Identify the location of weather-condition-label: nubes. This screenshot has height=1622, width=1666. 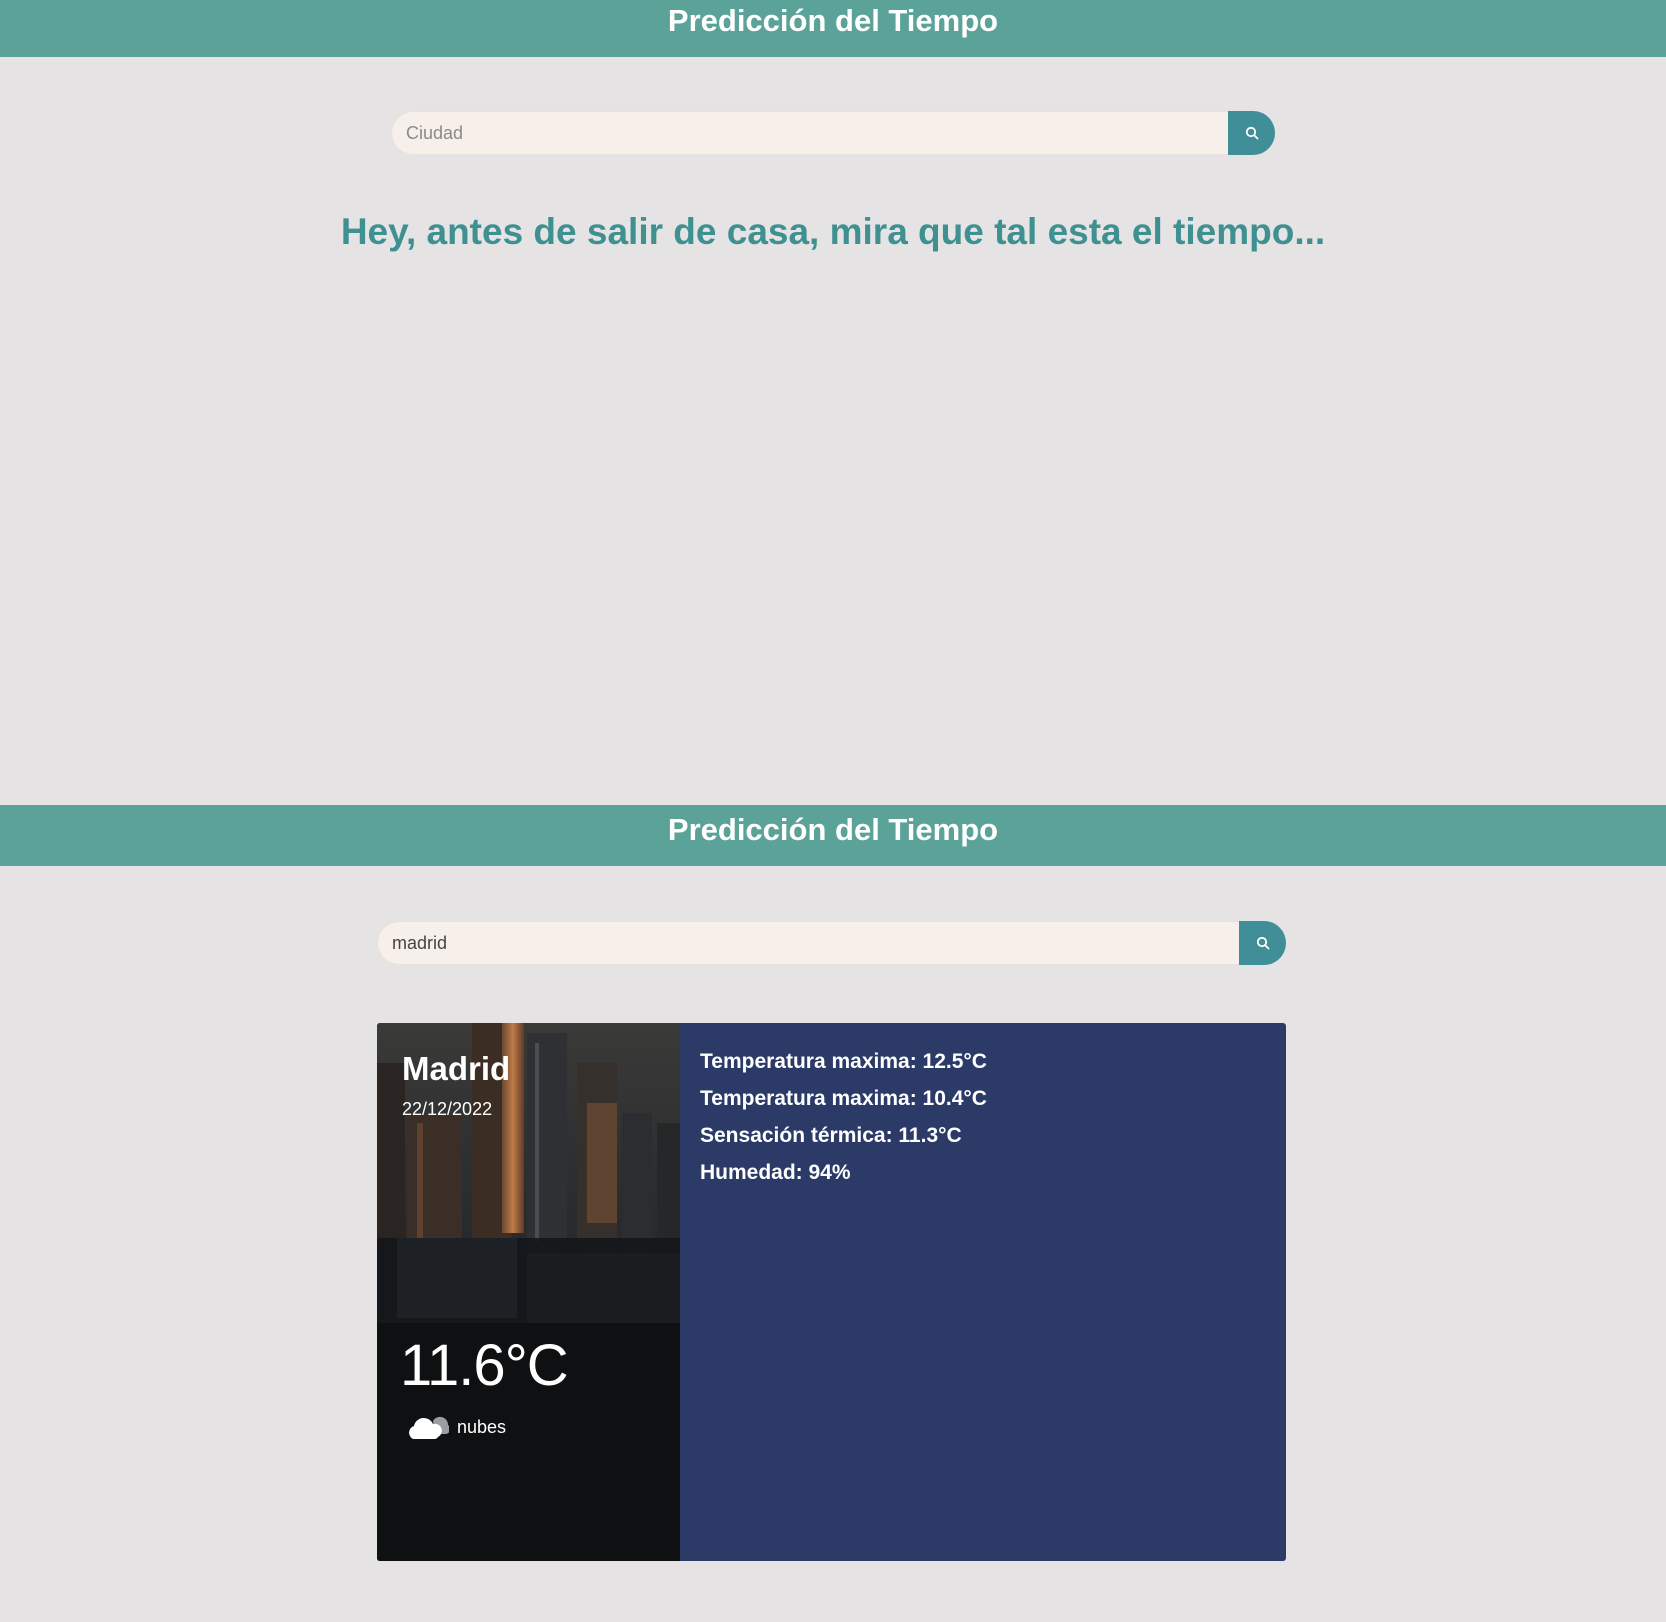
(482, 1426).